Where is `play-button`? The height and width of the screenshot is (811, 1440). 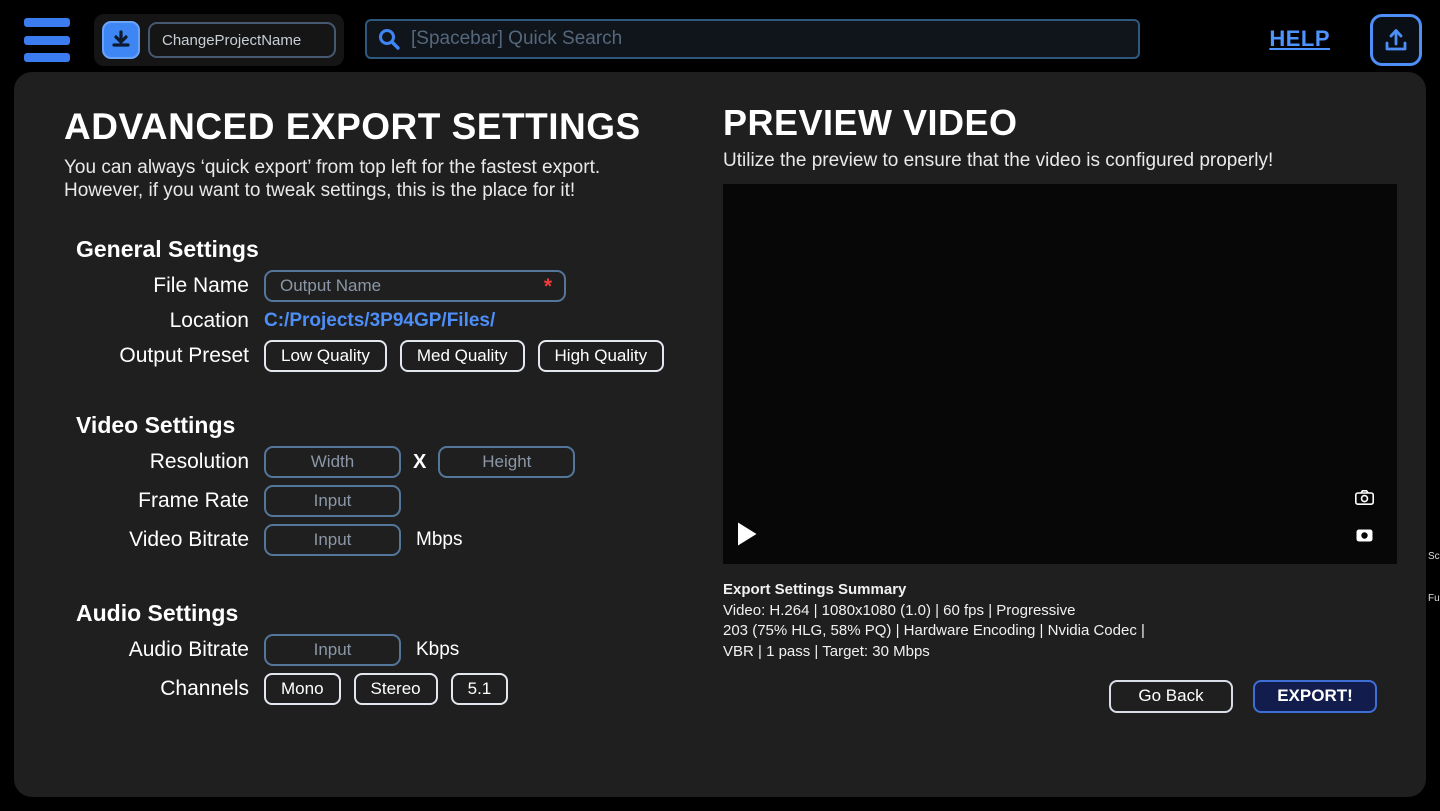
play-button is located at coordinates (747, 536).